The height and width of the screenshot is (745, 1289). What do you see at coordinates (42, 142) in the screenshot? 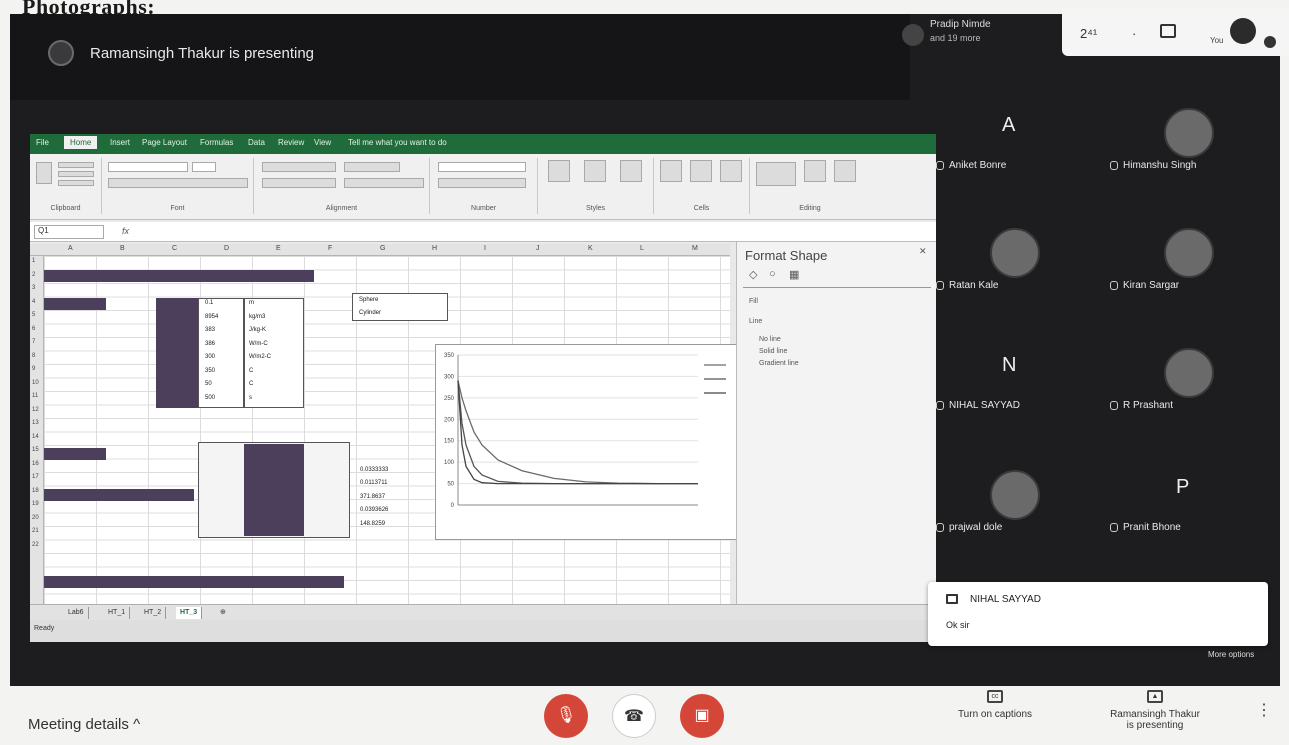
I see `ribbon-tab: File` at bounding box center [42, 142].